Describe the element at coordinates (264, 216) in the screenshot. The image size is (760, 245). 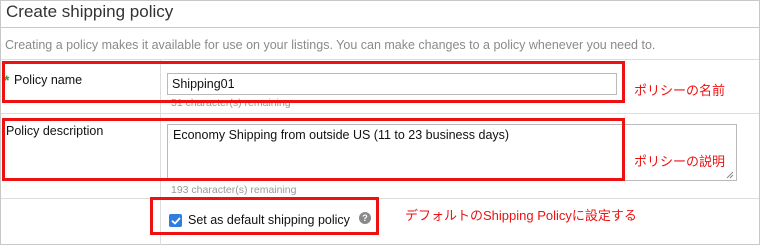
I see `highlight-box-default` at that location.